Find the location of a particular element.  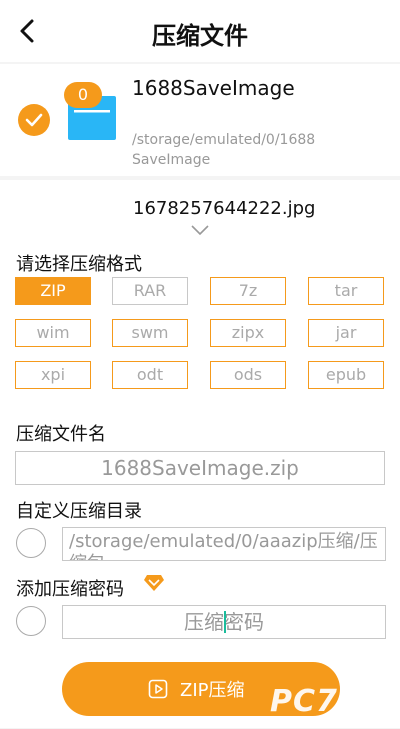

chevron-down-icon is located at coordinates (200, 230).